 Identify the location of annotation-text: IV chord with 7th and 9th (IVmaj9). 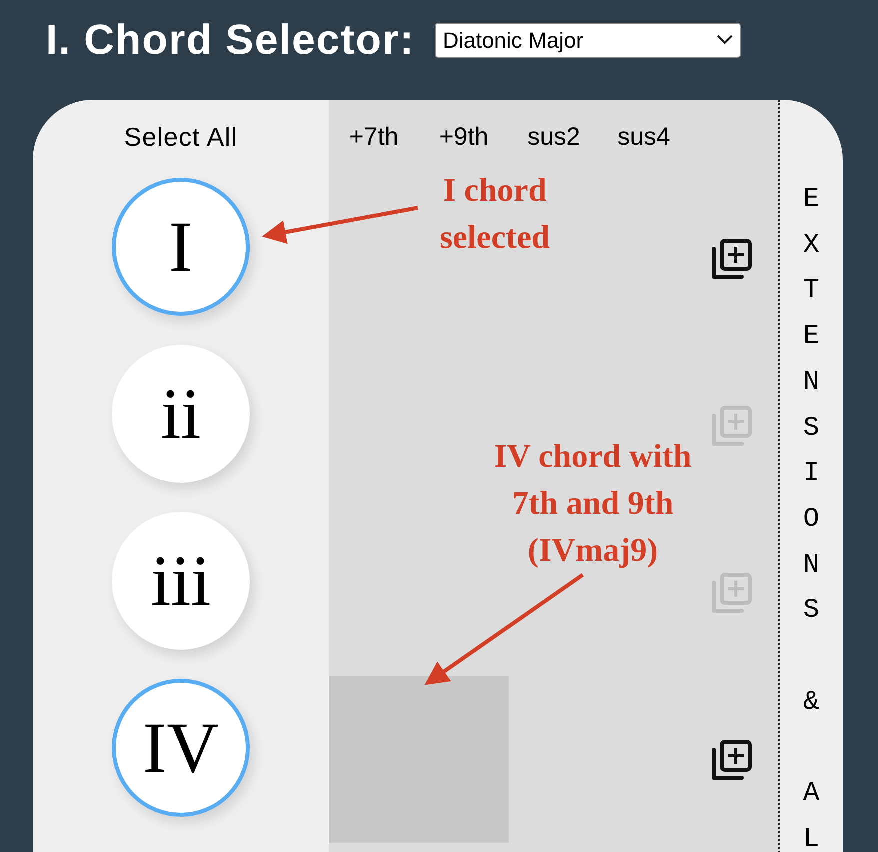
(593, 504).